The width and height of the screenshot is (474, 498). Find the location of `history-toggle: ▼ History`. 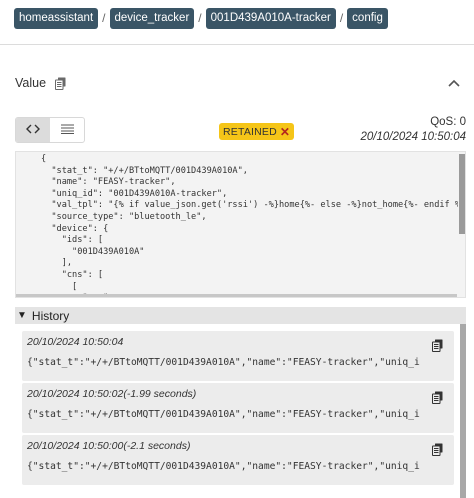

history-toggle: ▼ History is located at coordinates (240, 315).